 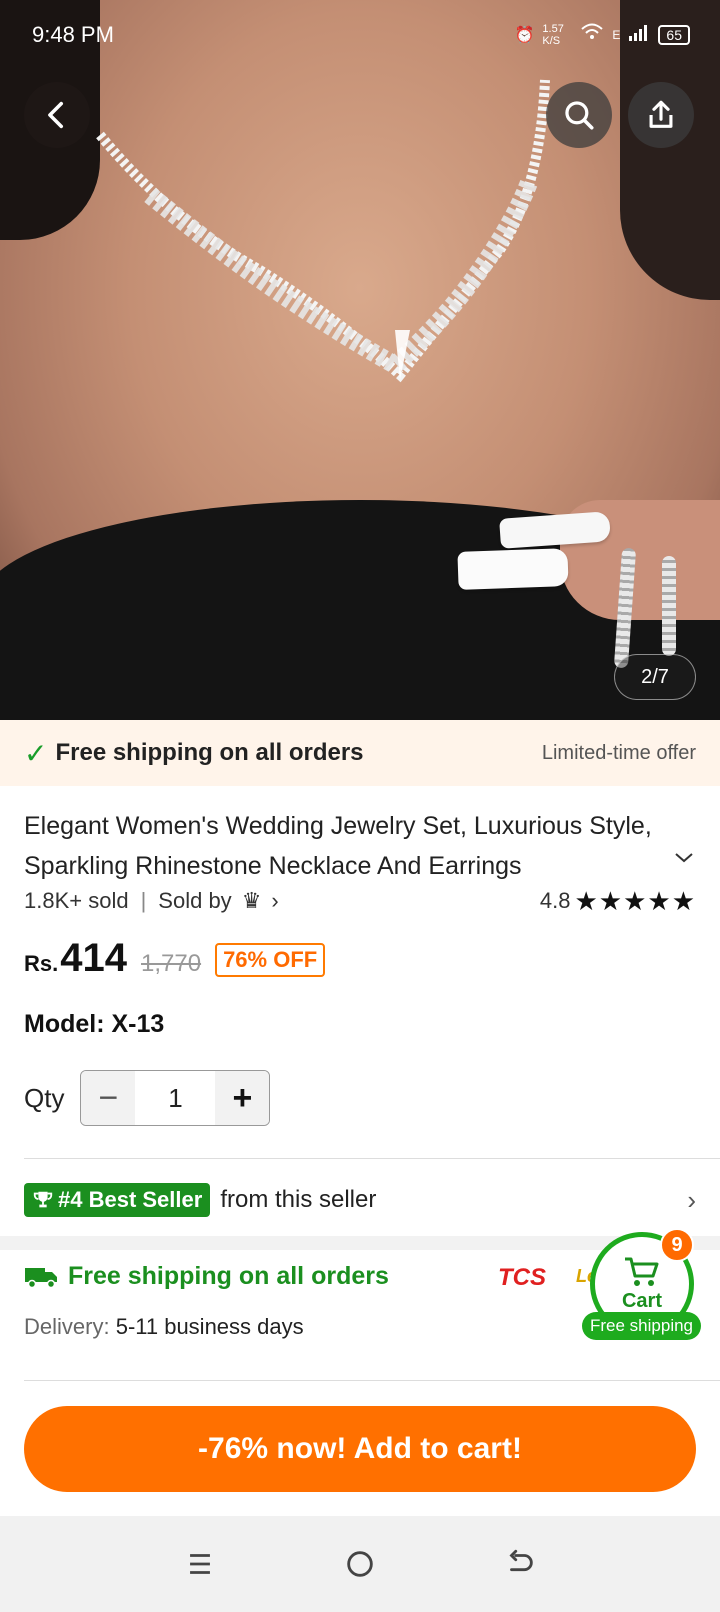 I want to click on seller-logo-icon: ♛, so click(x=252, y=901).